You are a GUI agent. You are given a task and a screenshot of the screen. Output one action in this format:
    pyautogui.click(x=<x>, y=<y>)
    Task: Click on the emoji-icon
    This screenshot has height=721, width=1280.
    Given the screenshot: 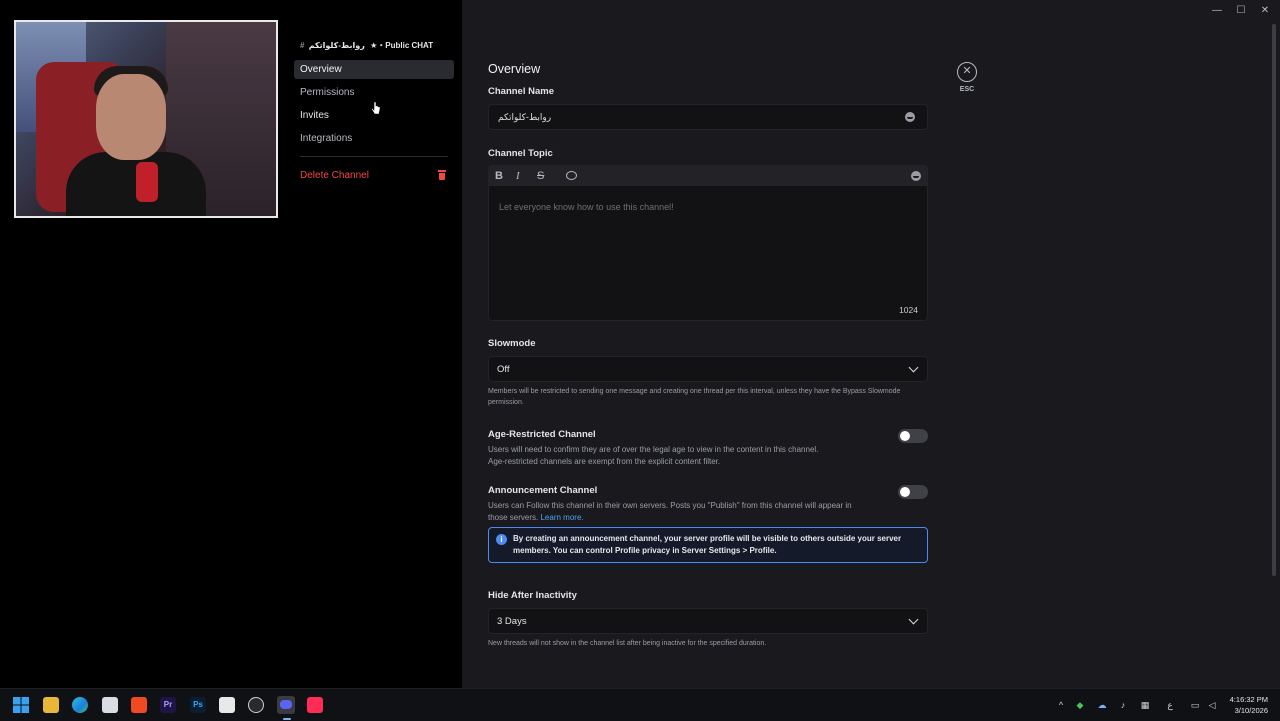 What is the action you would take?
    pyautogui.click(x=910, y=117)
    